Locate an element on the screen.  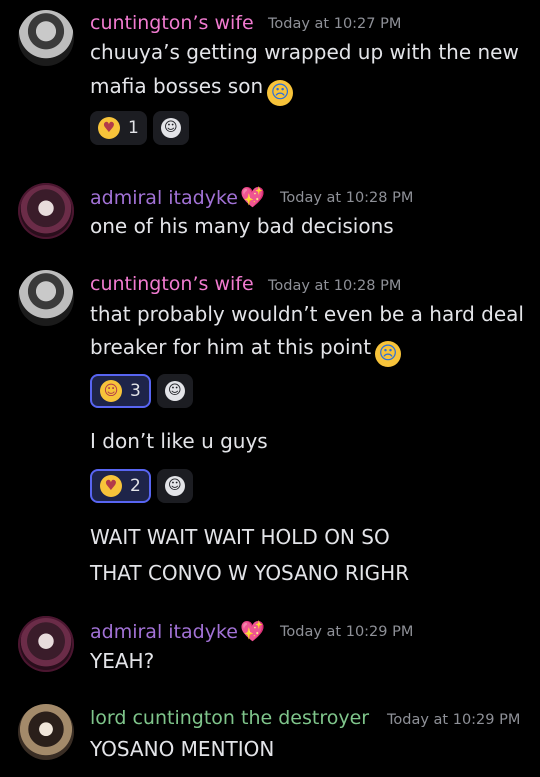
reaction-count: 2 is located at coordinates (135, 486).